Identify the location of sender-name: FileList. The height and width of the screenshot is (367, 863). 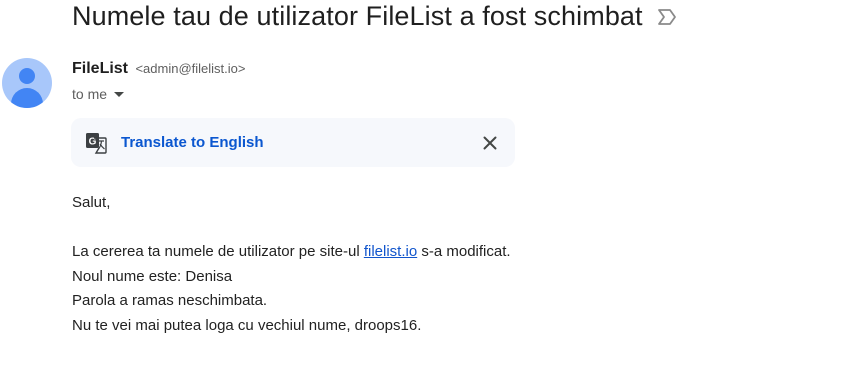
(100, 68).